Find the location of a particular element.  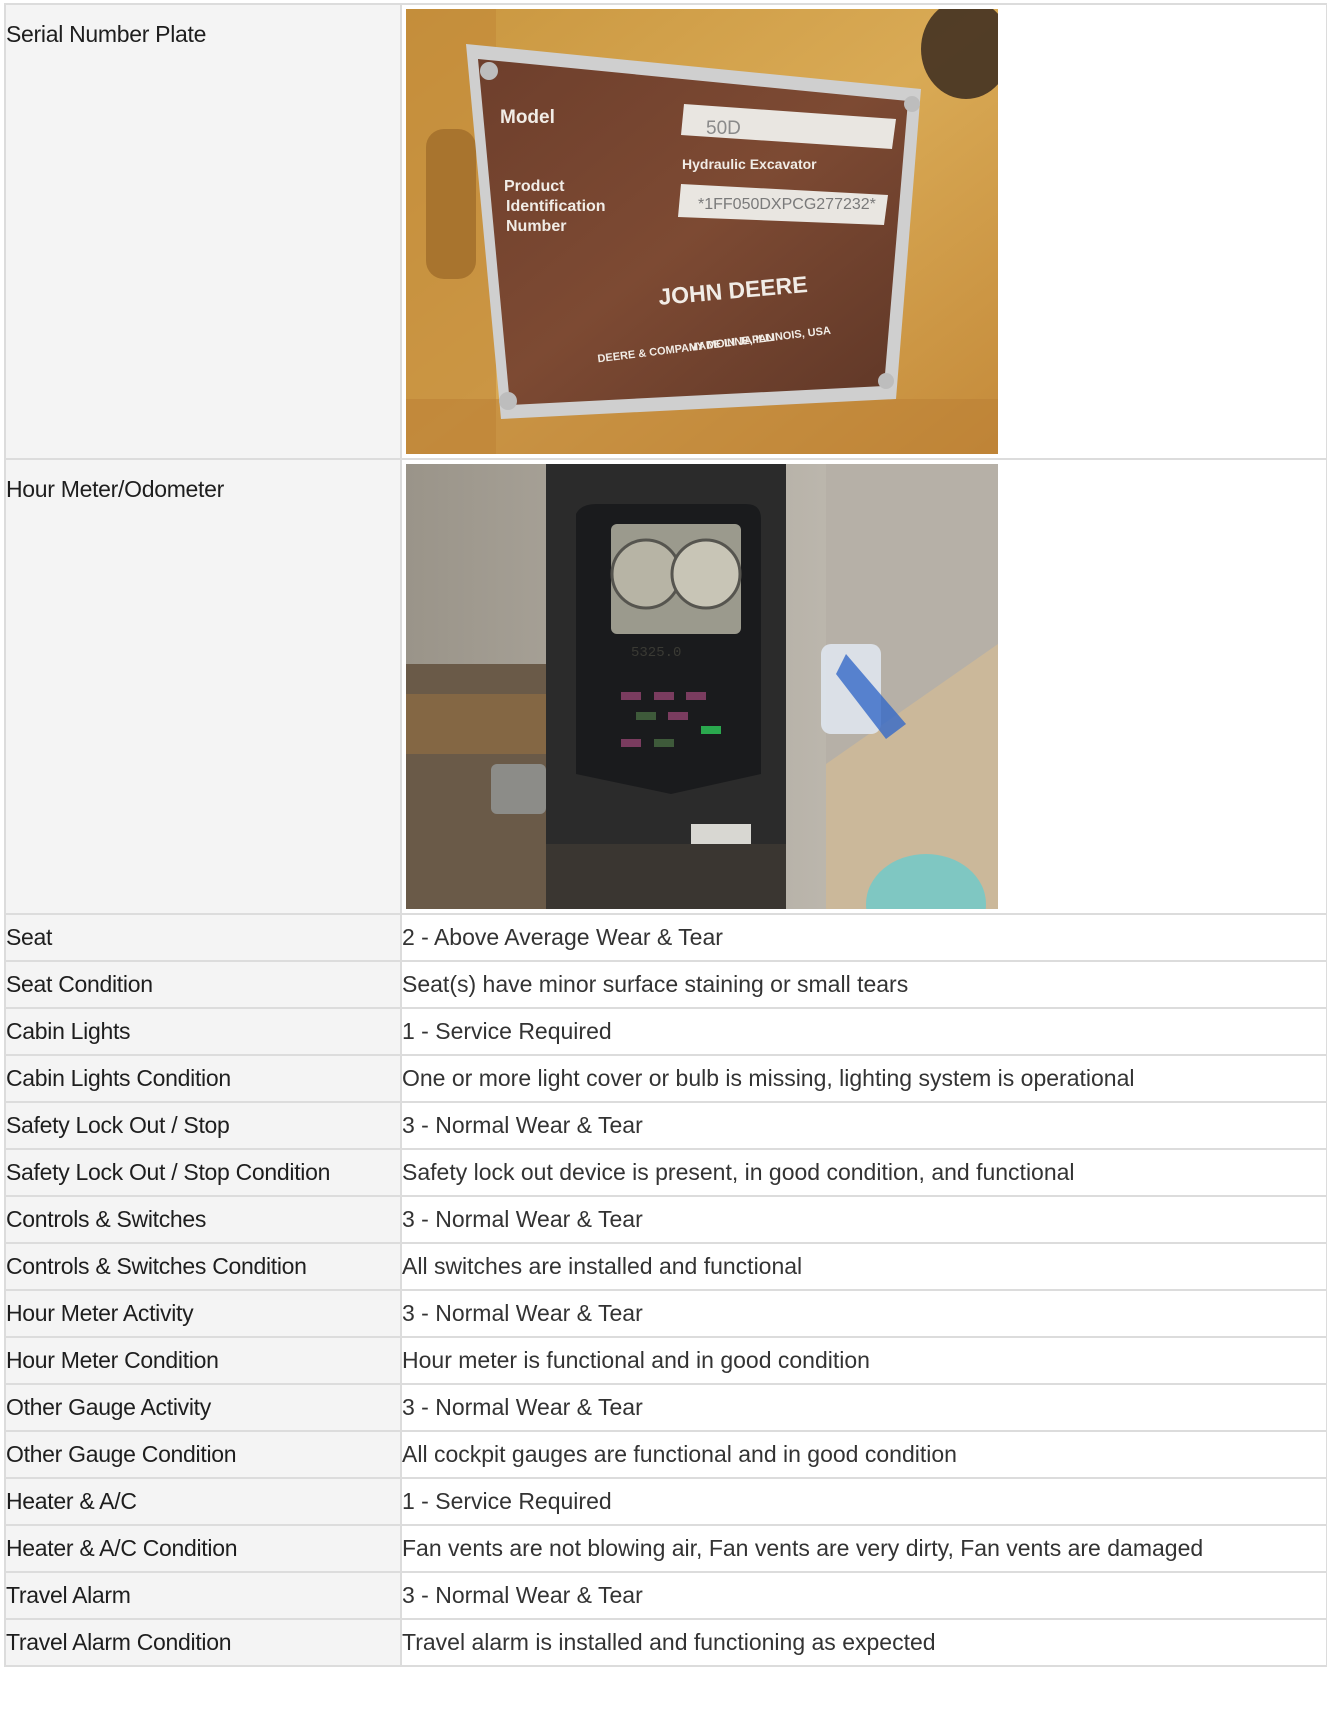

row-label: Heater & A/C Condition is located at coordinates (203, 1548).